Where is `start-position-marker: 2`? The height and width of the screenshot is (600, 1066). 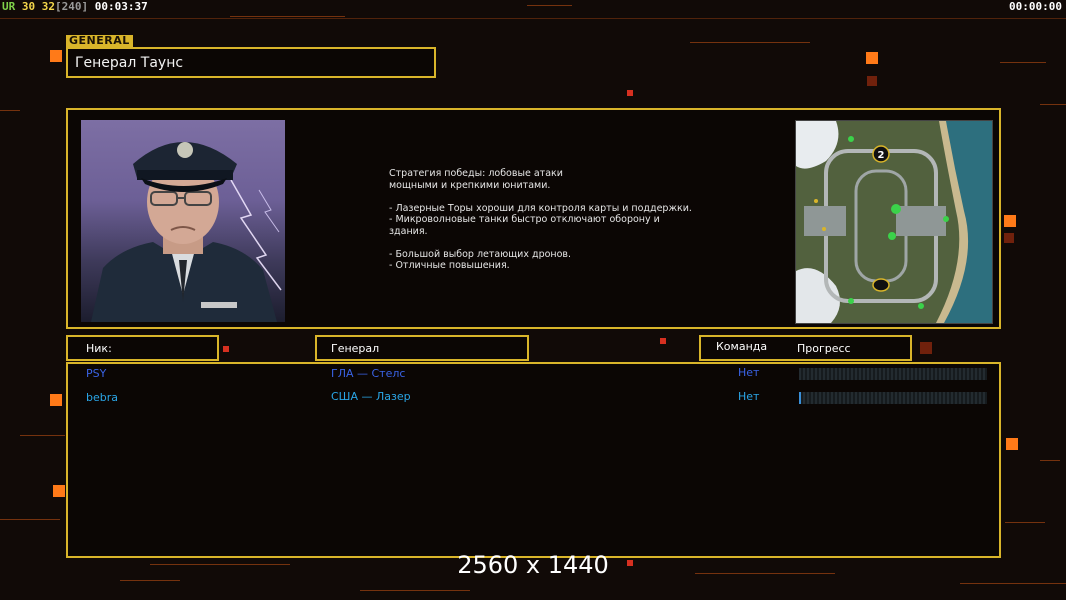 start-position-marker: 2 is located at coordinates (881, 155).